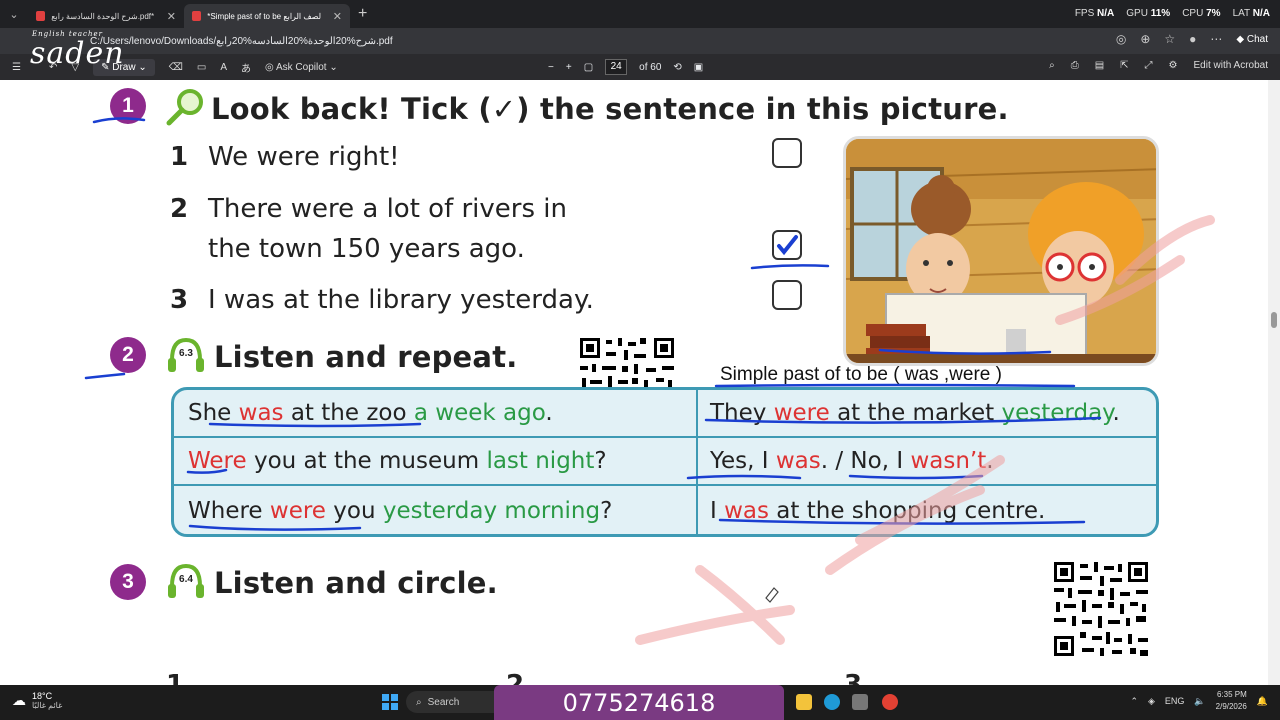 The width and height of the screenshot is (1280, 720). What do you see at coordinates (213, 413) in the screenshot?
I see `table-cell-text: She` at bounding box center [213, 413].